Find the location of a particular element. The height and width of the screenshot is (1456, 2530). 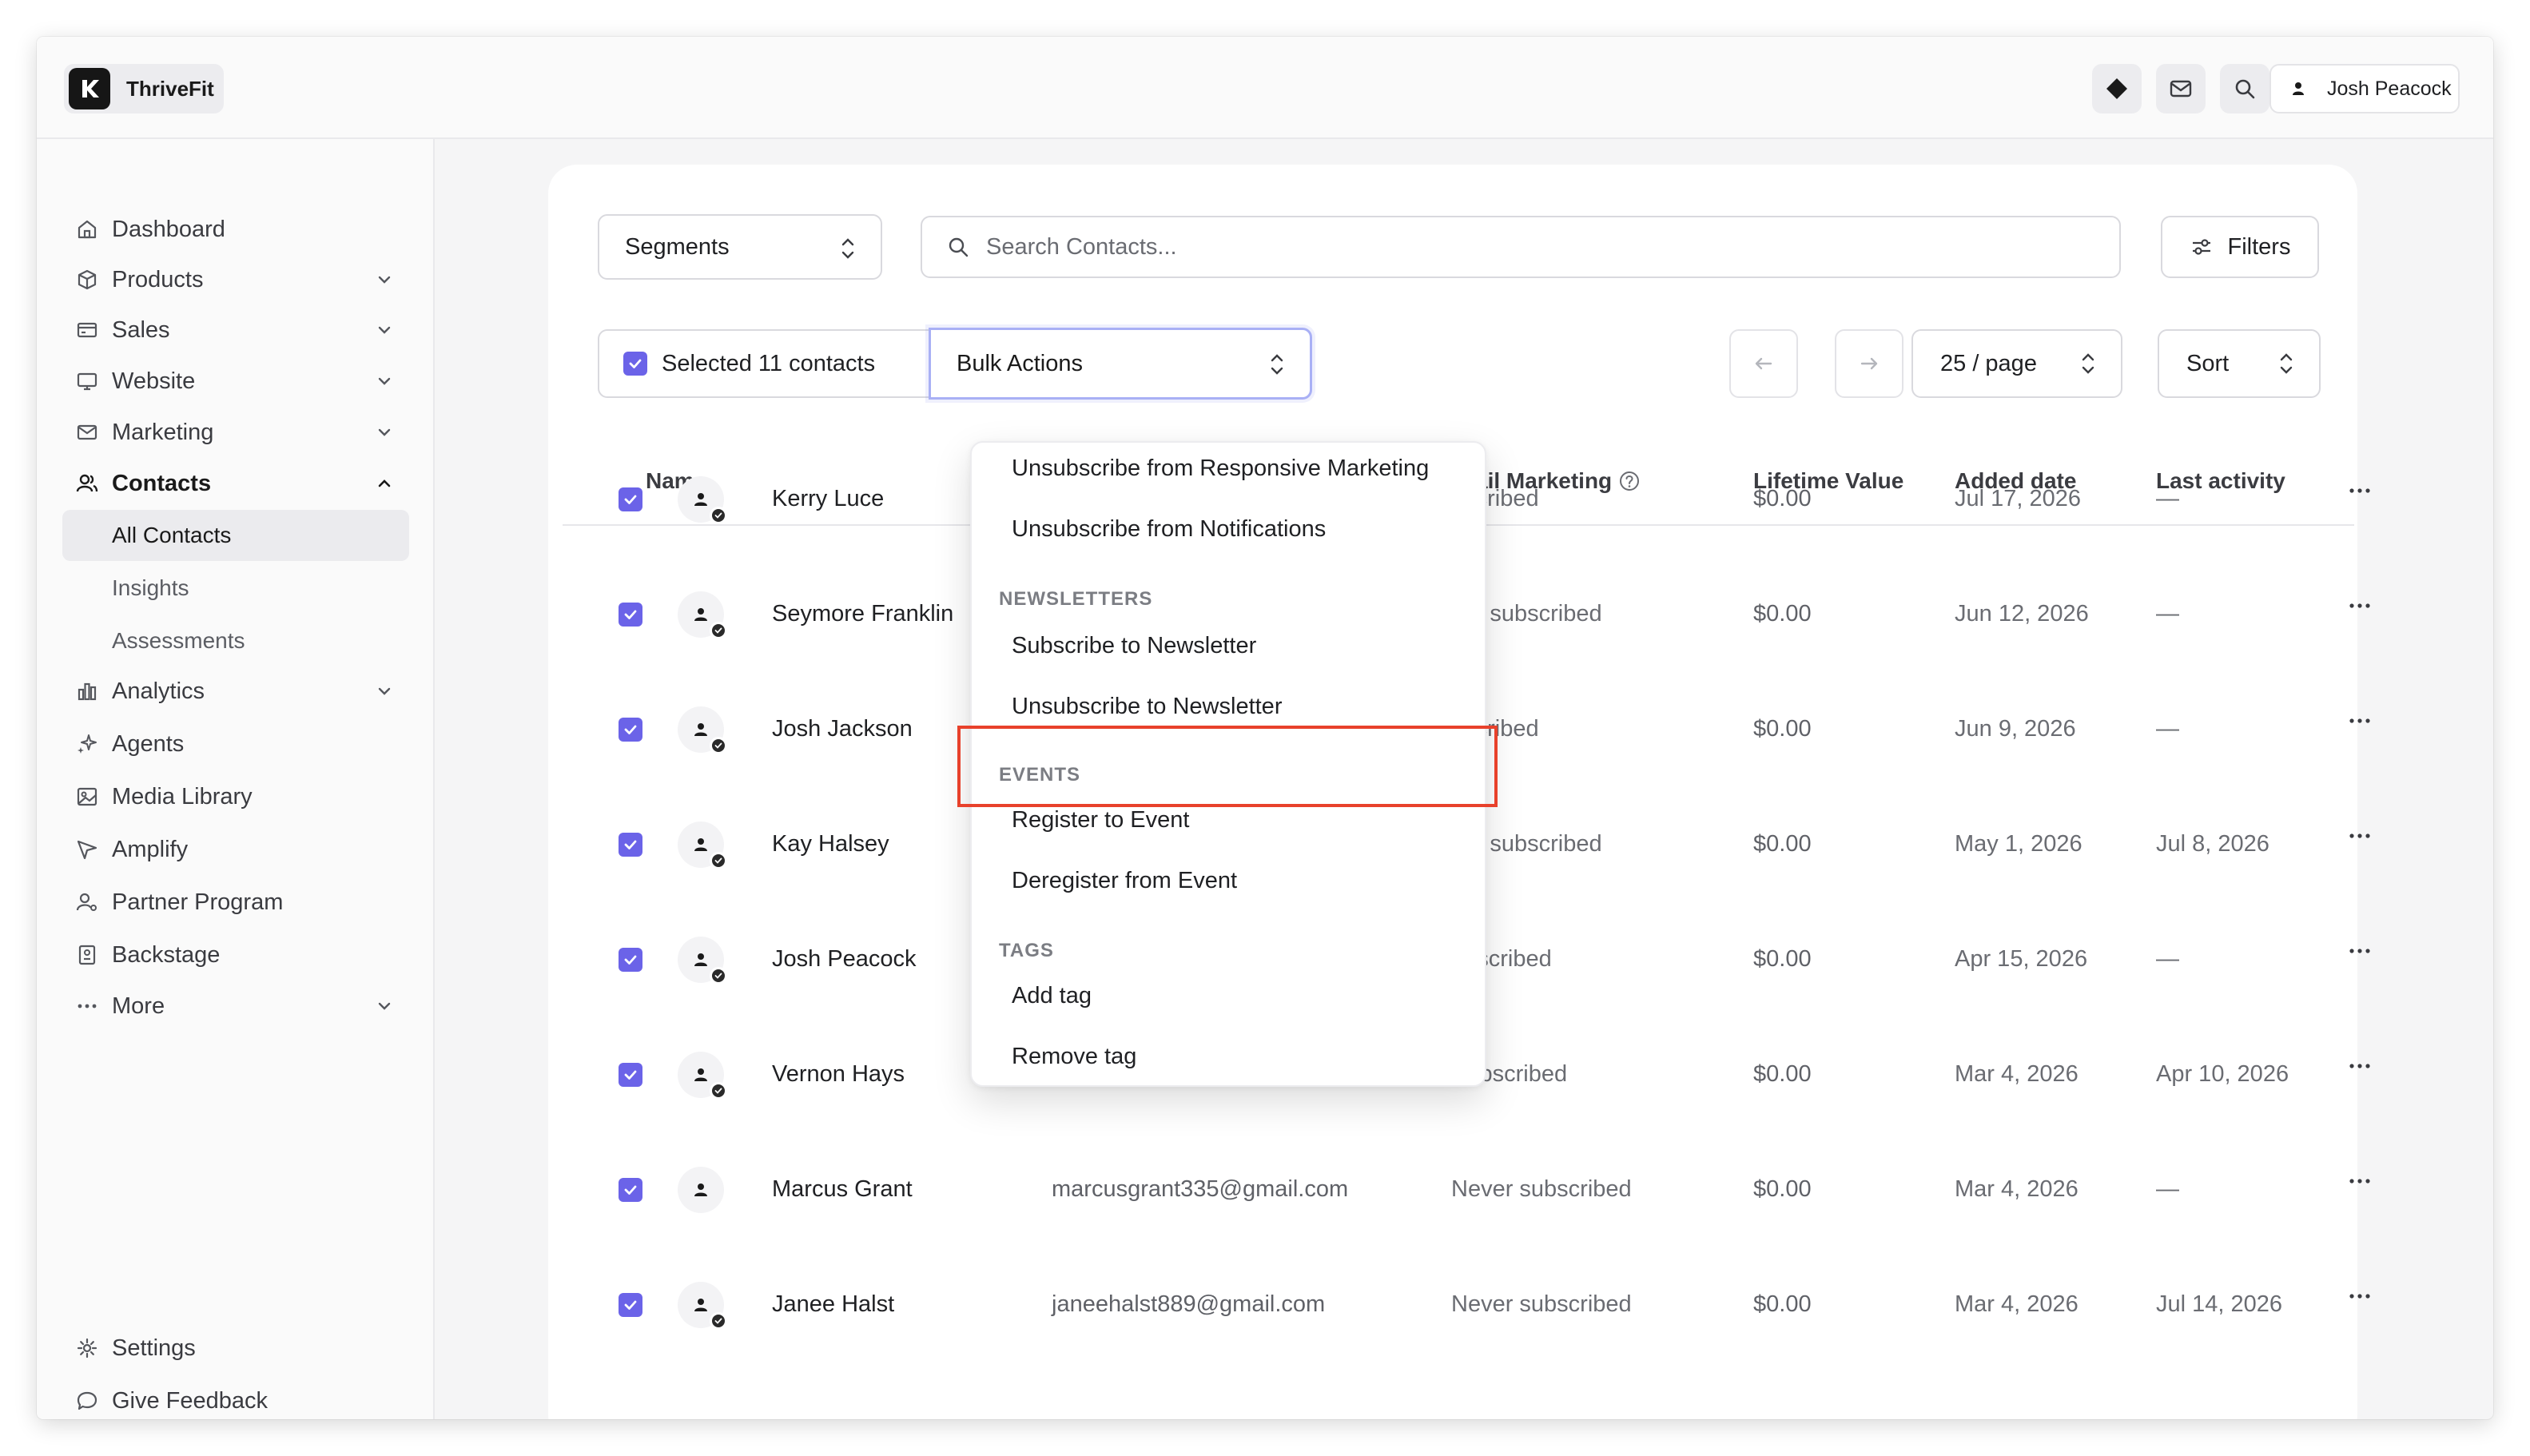

sidebar-subitem-assessments: Assessments is located at coordinates (236, 640).